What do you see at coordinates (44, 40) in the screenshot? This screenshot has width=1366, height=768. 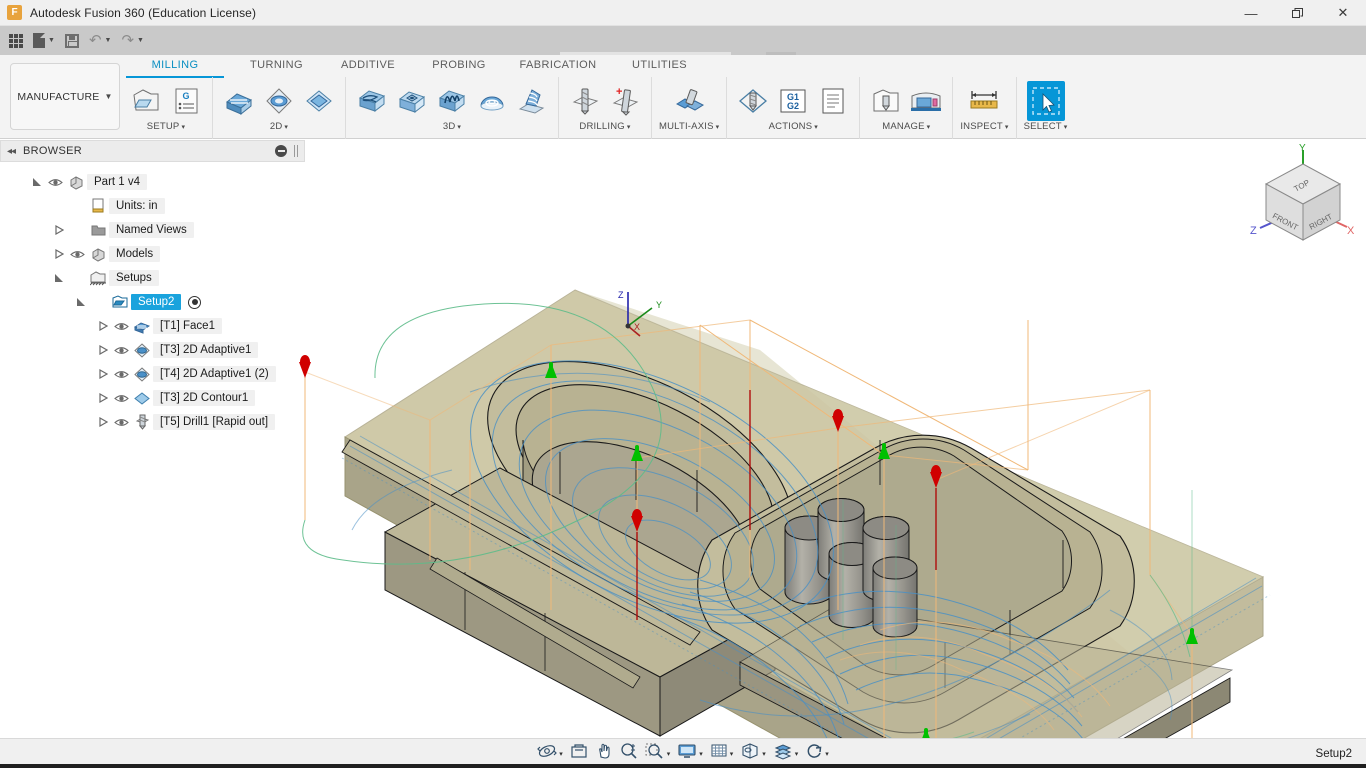 I see `new-file-button: ▼` at bounding box center [44, 40].